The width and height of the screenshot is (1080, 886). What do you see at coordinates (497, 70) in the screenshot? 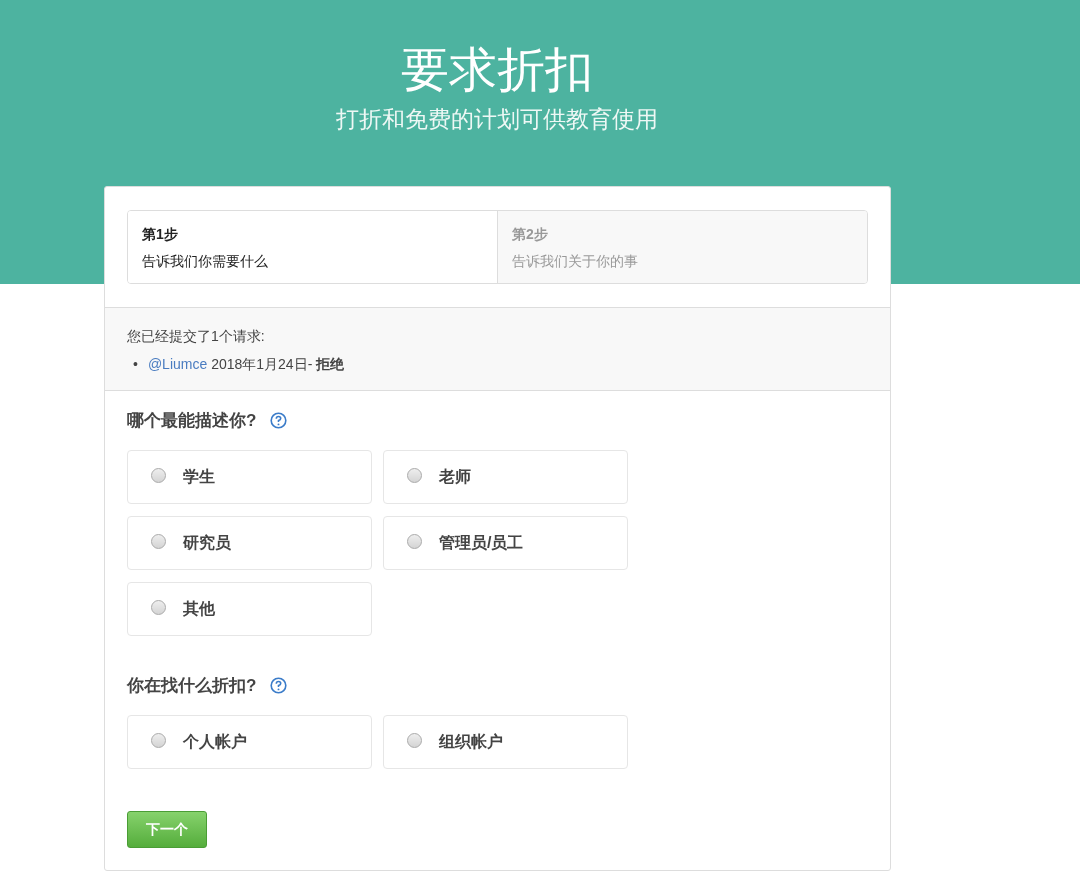
I see `page-title: 要求折扣` at bounding box center [497, 70].